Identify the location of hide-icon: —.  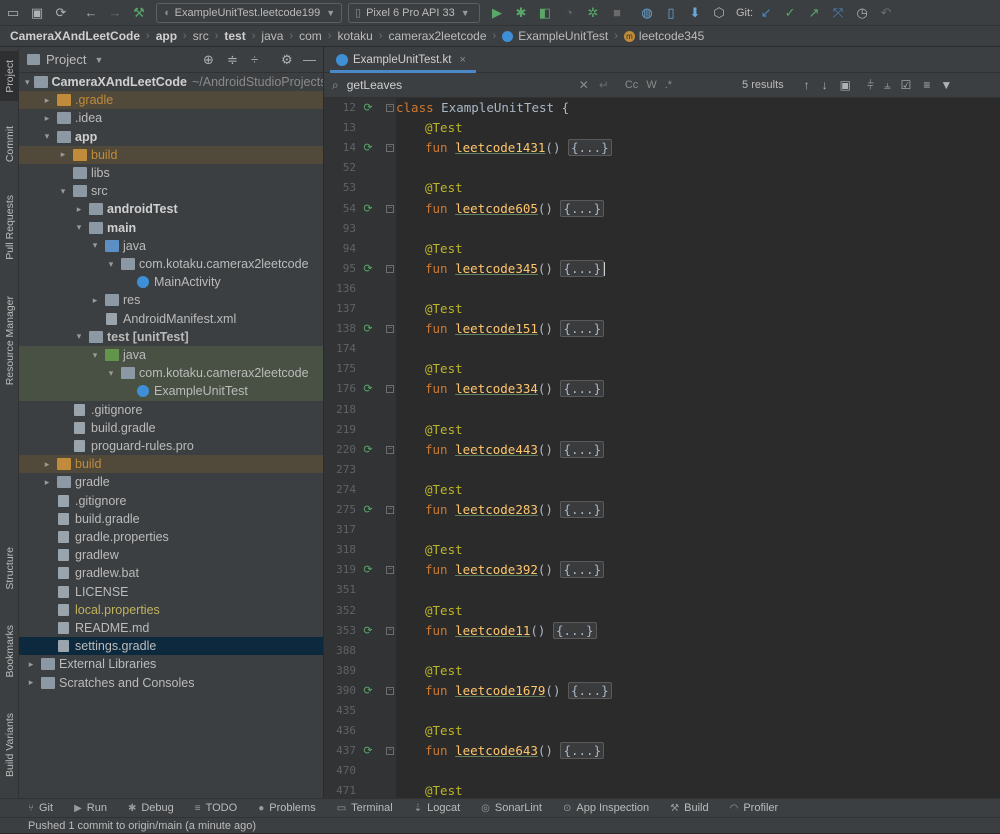
(309, 59).